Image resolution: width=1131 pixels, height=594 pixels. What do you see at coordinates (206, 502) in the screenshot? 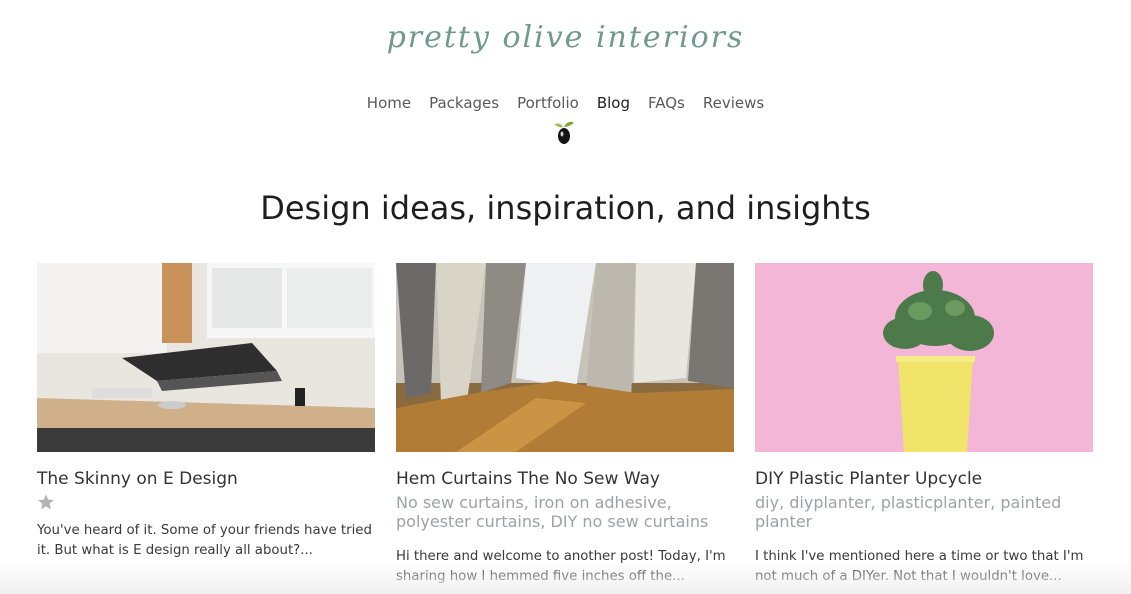
I see `star-icon` at bounding box center [206, 502].